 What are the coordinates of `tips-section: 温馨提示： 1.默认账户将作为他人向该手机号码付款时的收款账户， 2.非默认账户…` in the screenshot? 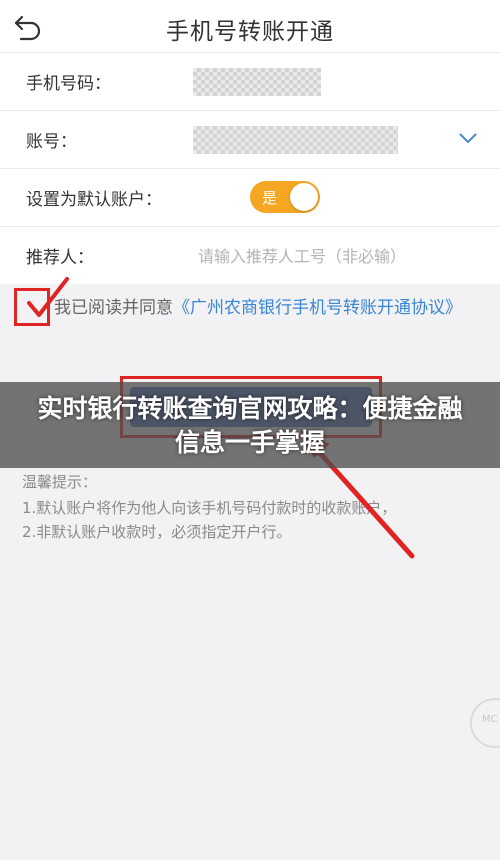 It's located at (209, 507).